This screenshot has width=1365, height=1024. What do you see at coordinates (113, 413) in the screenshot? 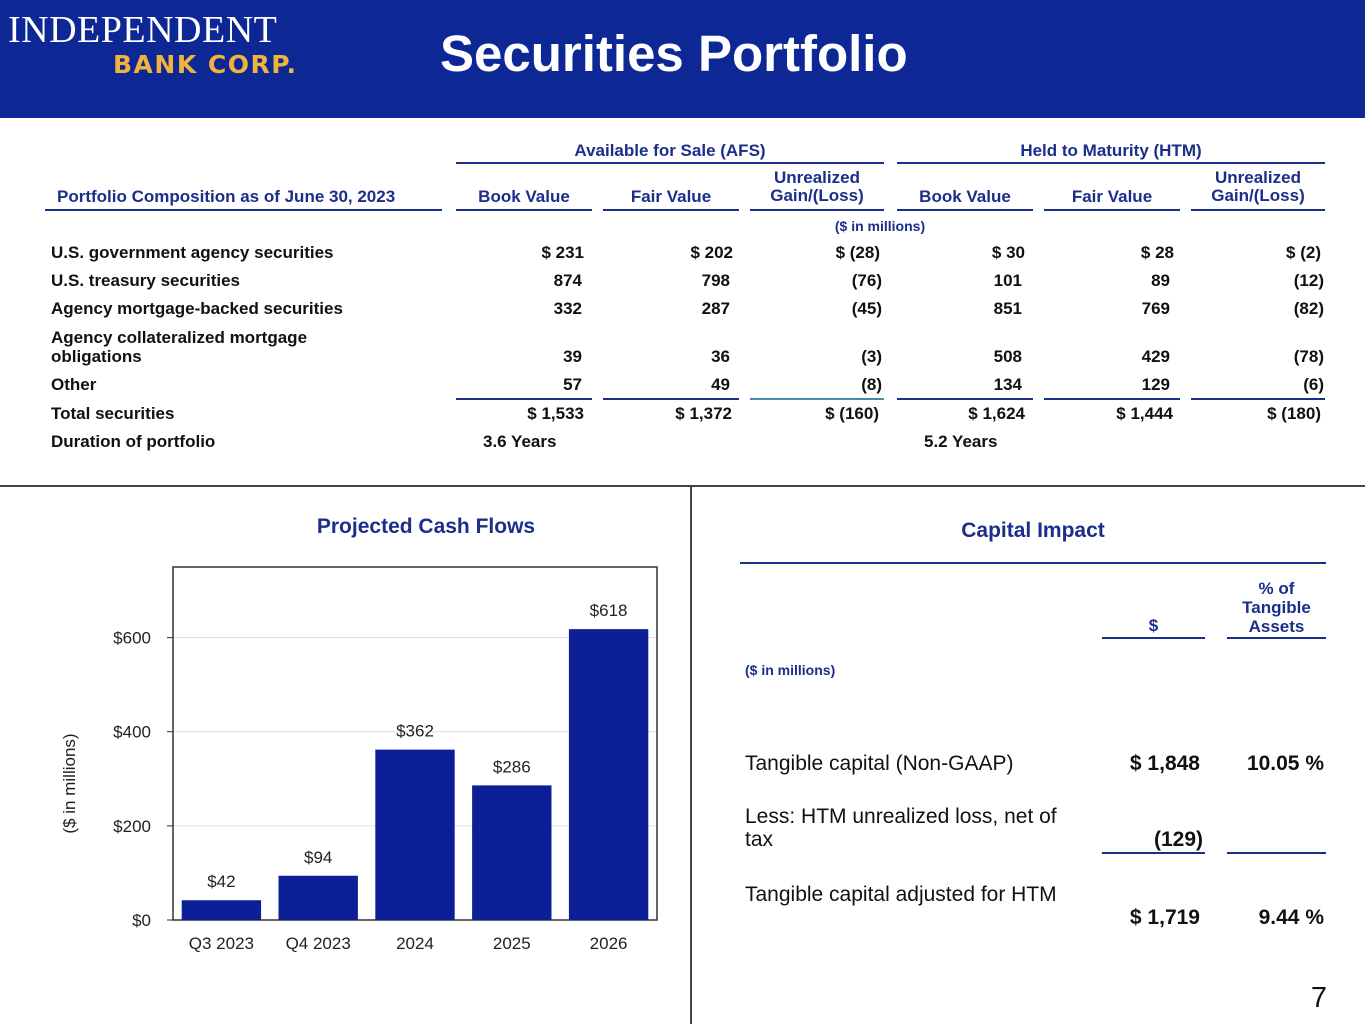
I see `total-row-label: Total securities` at bounding box center [113, 413].